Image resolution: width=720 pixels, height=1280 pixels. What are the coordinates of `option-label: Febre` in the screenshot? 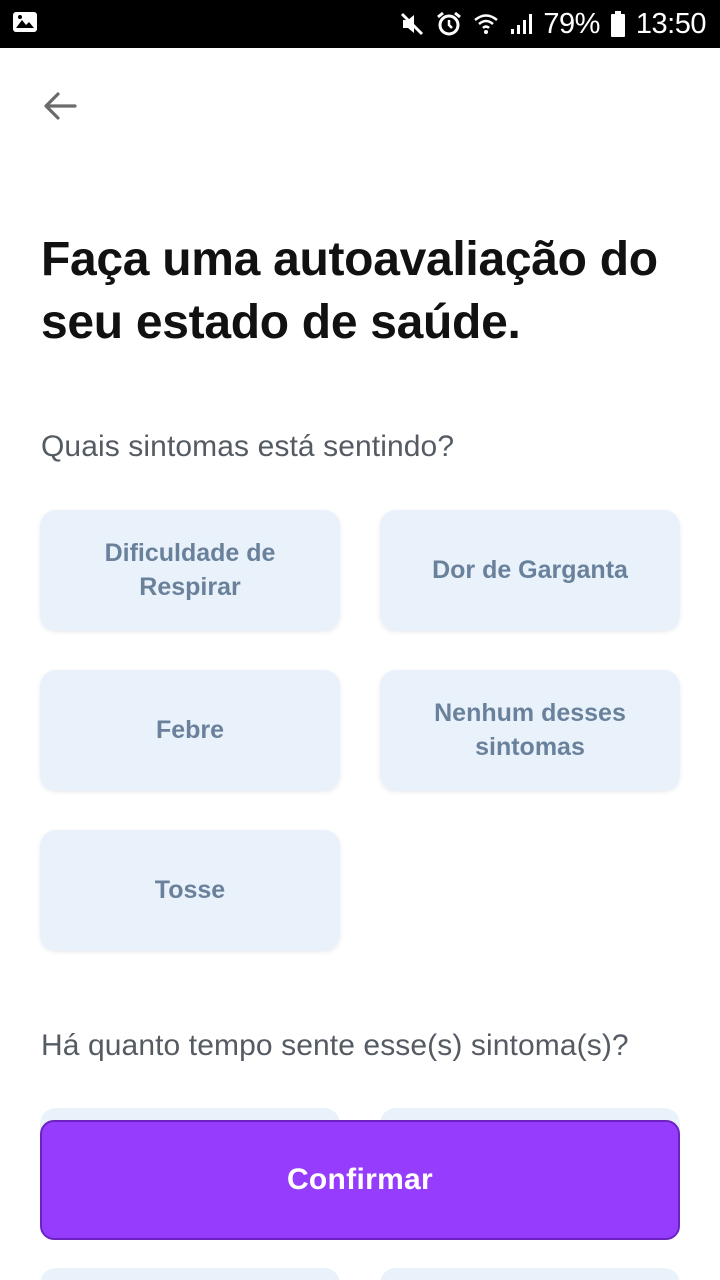 It's located at (190, 730).